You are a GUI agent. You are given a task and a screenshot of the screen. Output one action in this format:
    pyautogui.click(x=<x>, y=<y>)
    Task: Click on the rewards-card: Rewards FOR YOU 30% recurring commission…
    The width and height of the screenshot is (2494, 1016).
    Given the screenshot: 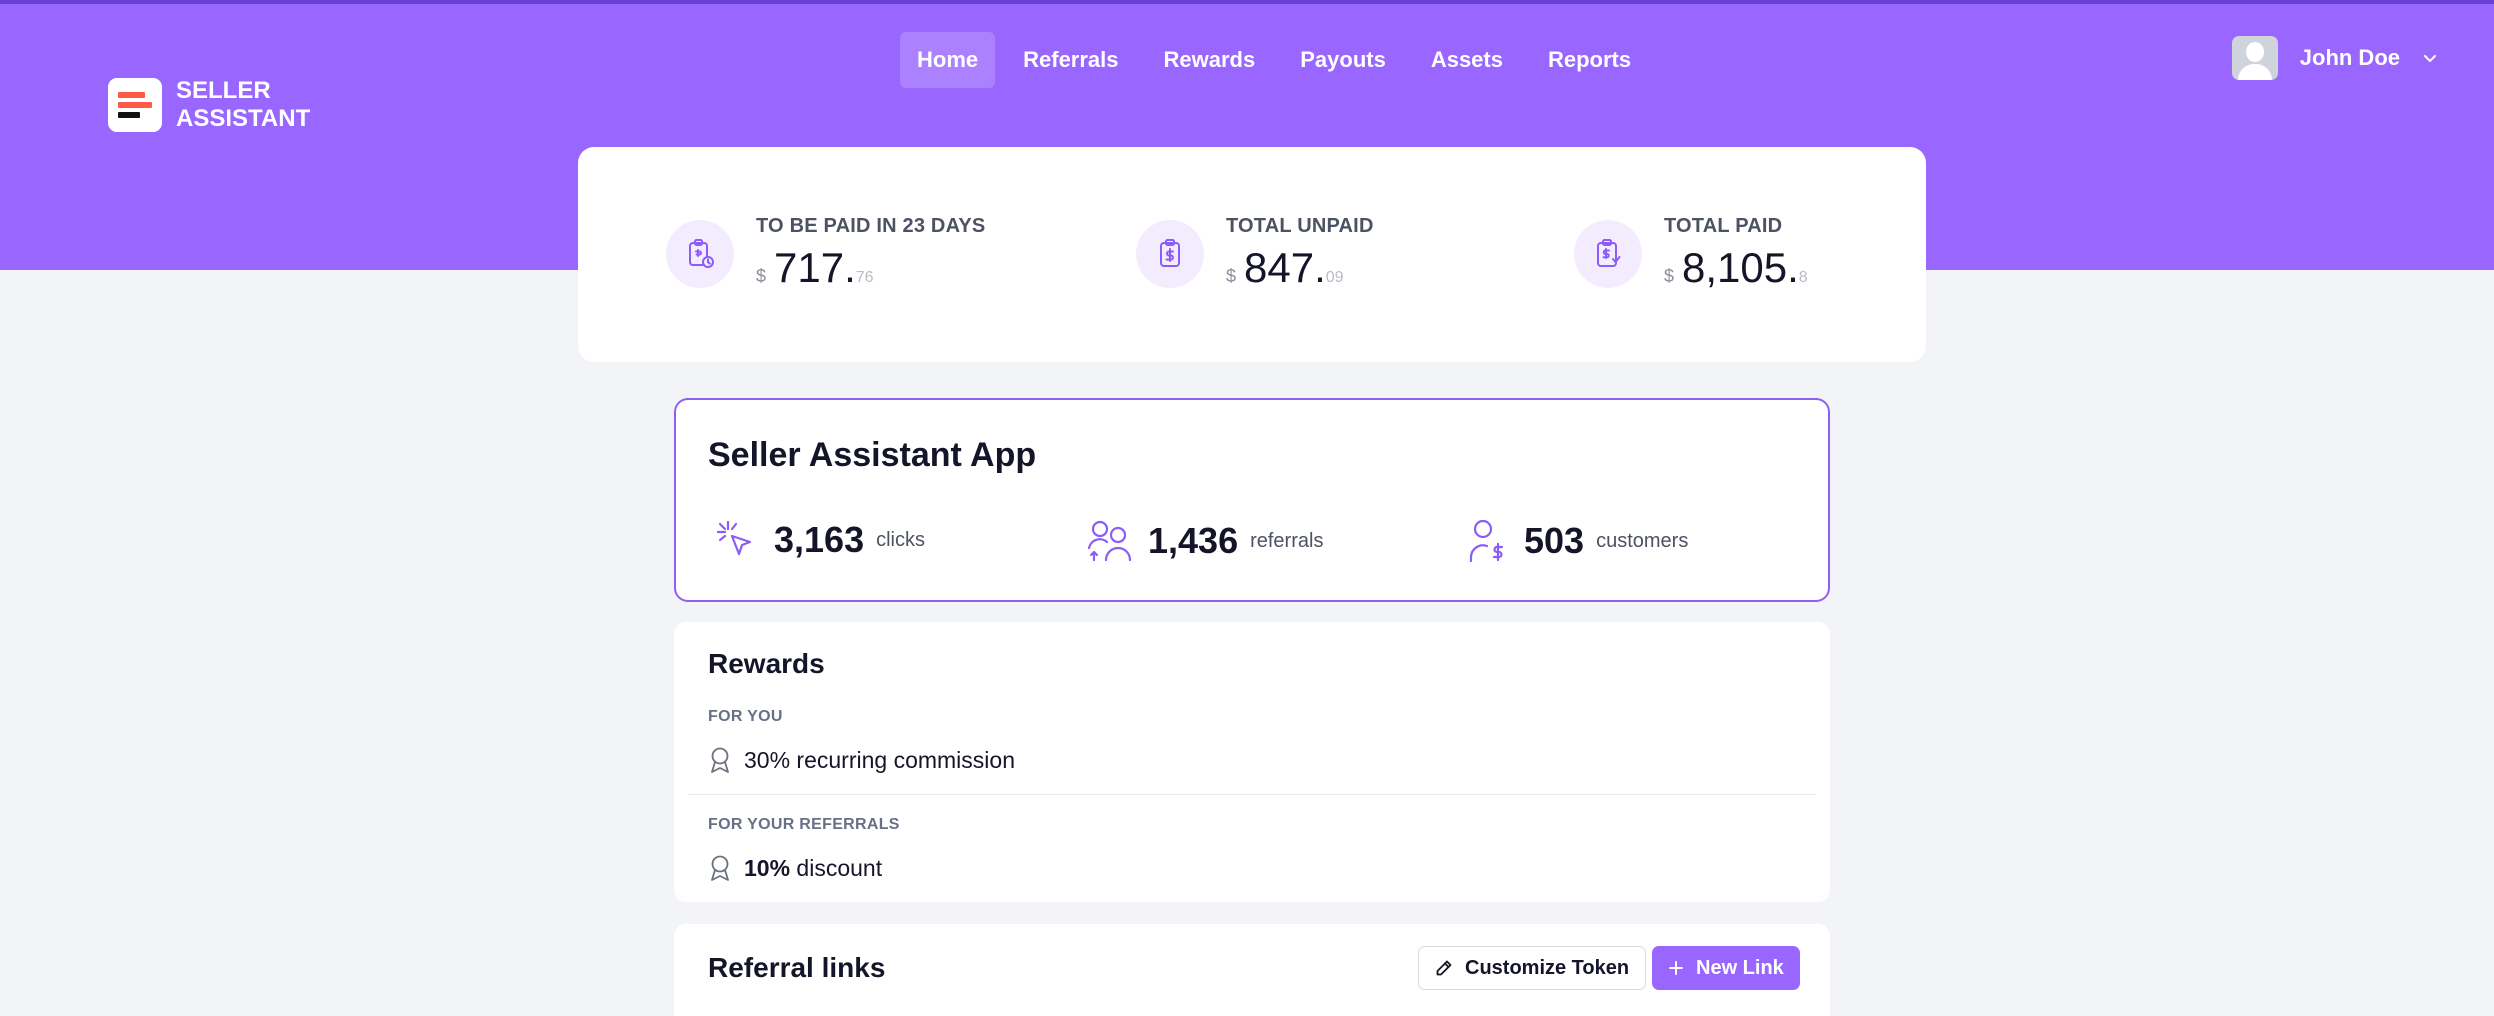 What is the action you would take?
    pyautogui.click(x=1252, y=762)
    